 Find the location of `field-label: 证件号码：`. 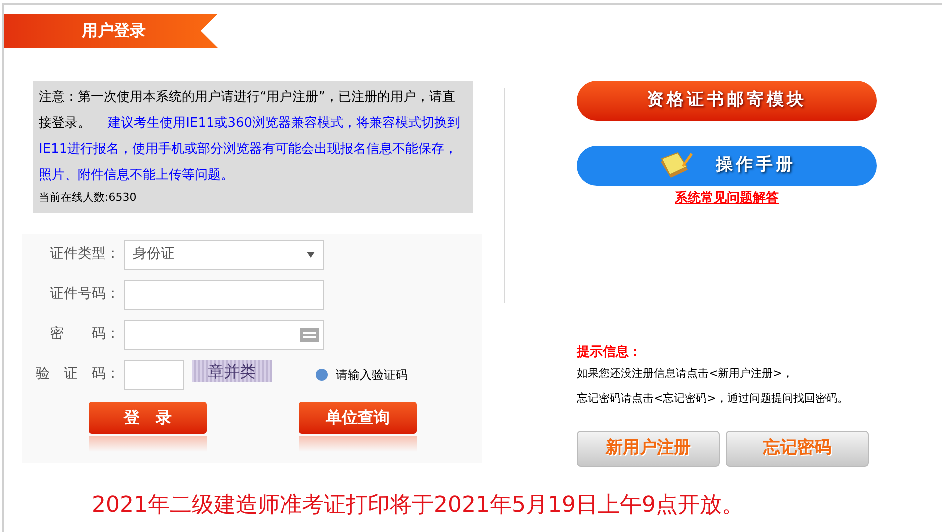

field-label: 证件号码： is located at coordinates (85, 294).